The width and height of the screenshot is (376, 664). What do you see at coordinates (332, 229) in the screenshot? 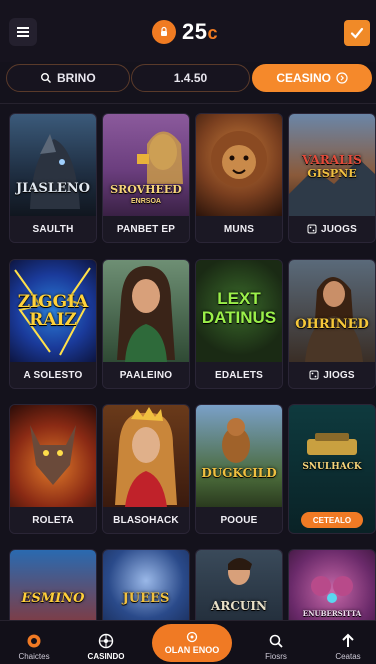
I see `game-label: JUOGS` at bounding box center [332, 229].